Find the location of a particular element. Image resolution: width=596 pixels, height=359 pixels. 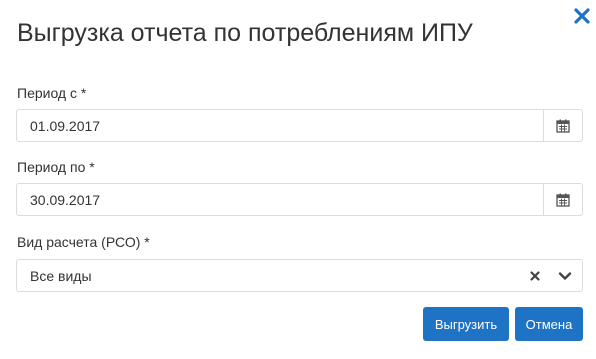

clear-icon is located at coordinates (535, 275).